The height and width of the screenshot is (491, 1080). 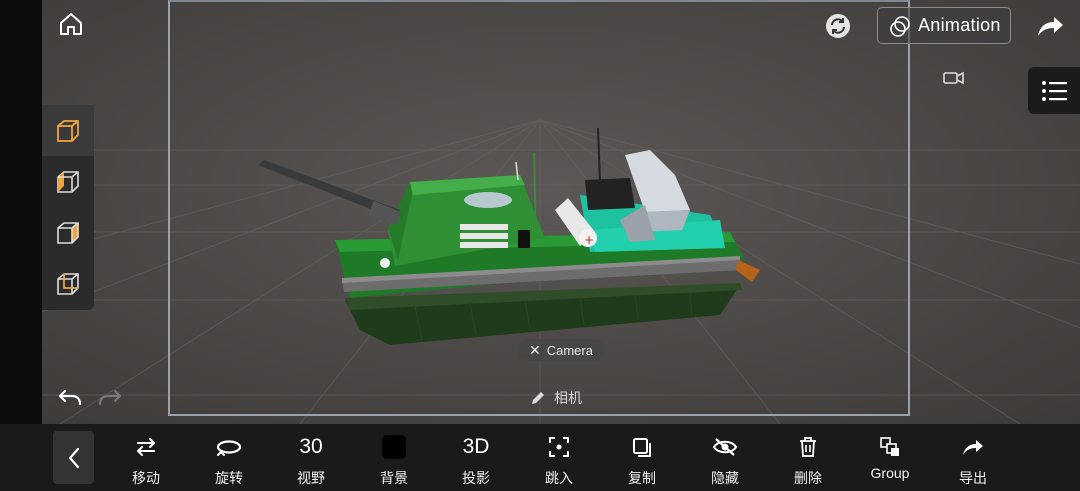 I want to click on fov-value: 30, so click(x=311, y=446).